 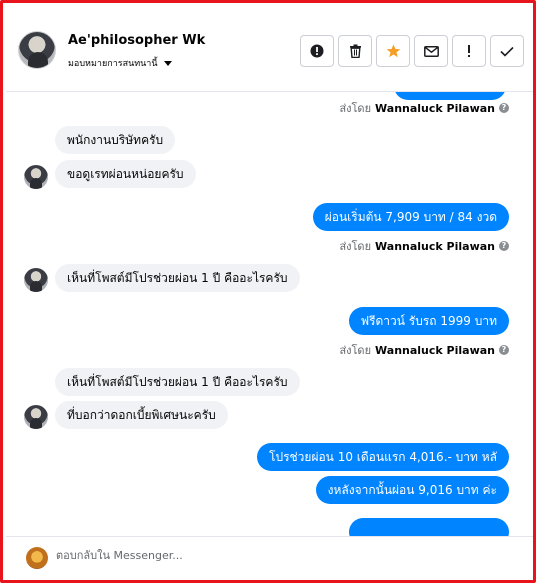 What do you see at coordinates (136, 40) in the screenshot?
I see `contact-name: Ae'philosopher Wk` at bounding box center [136, 40].